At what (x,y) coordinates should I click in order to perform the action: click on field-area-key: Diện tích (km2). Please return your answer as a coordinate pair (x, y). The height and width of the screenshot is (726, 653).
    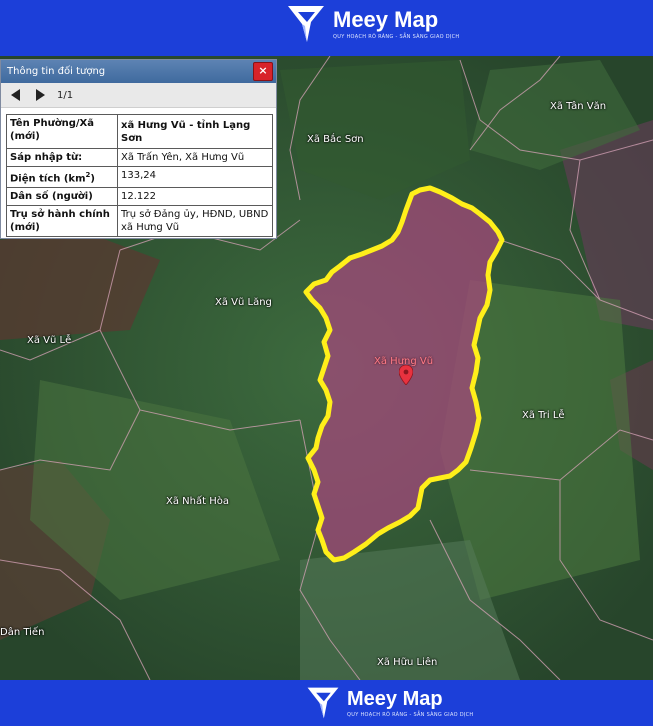
    Looking at the image, I should click on (62, 177).